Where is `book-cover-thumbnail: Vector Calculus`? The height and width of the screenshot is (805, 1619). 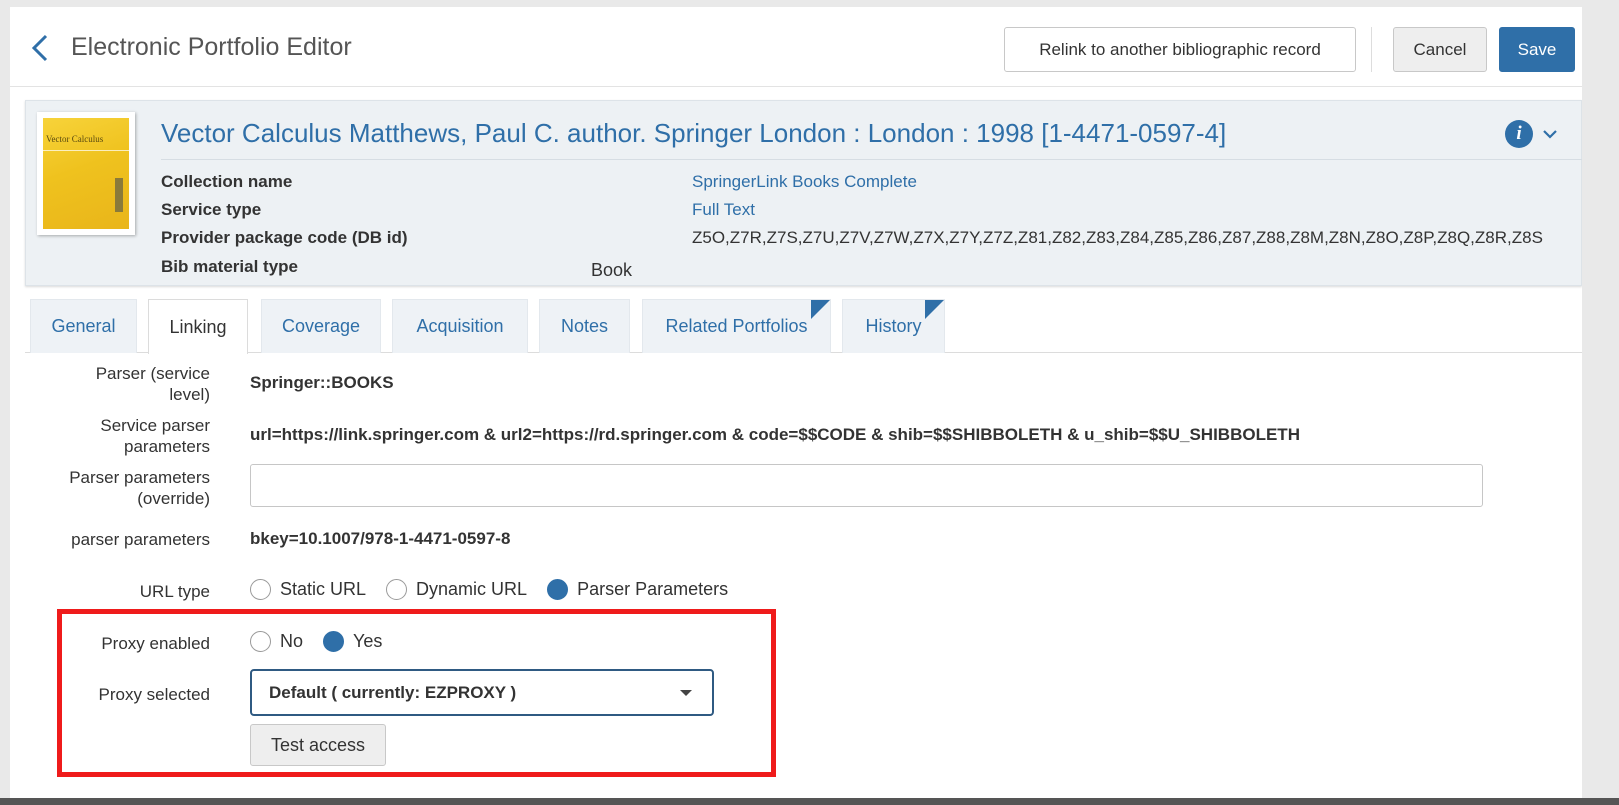
book-cover-thumbnail: Vector Calculus is located at coordinates (86, 173).